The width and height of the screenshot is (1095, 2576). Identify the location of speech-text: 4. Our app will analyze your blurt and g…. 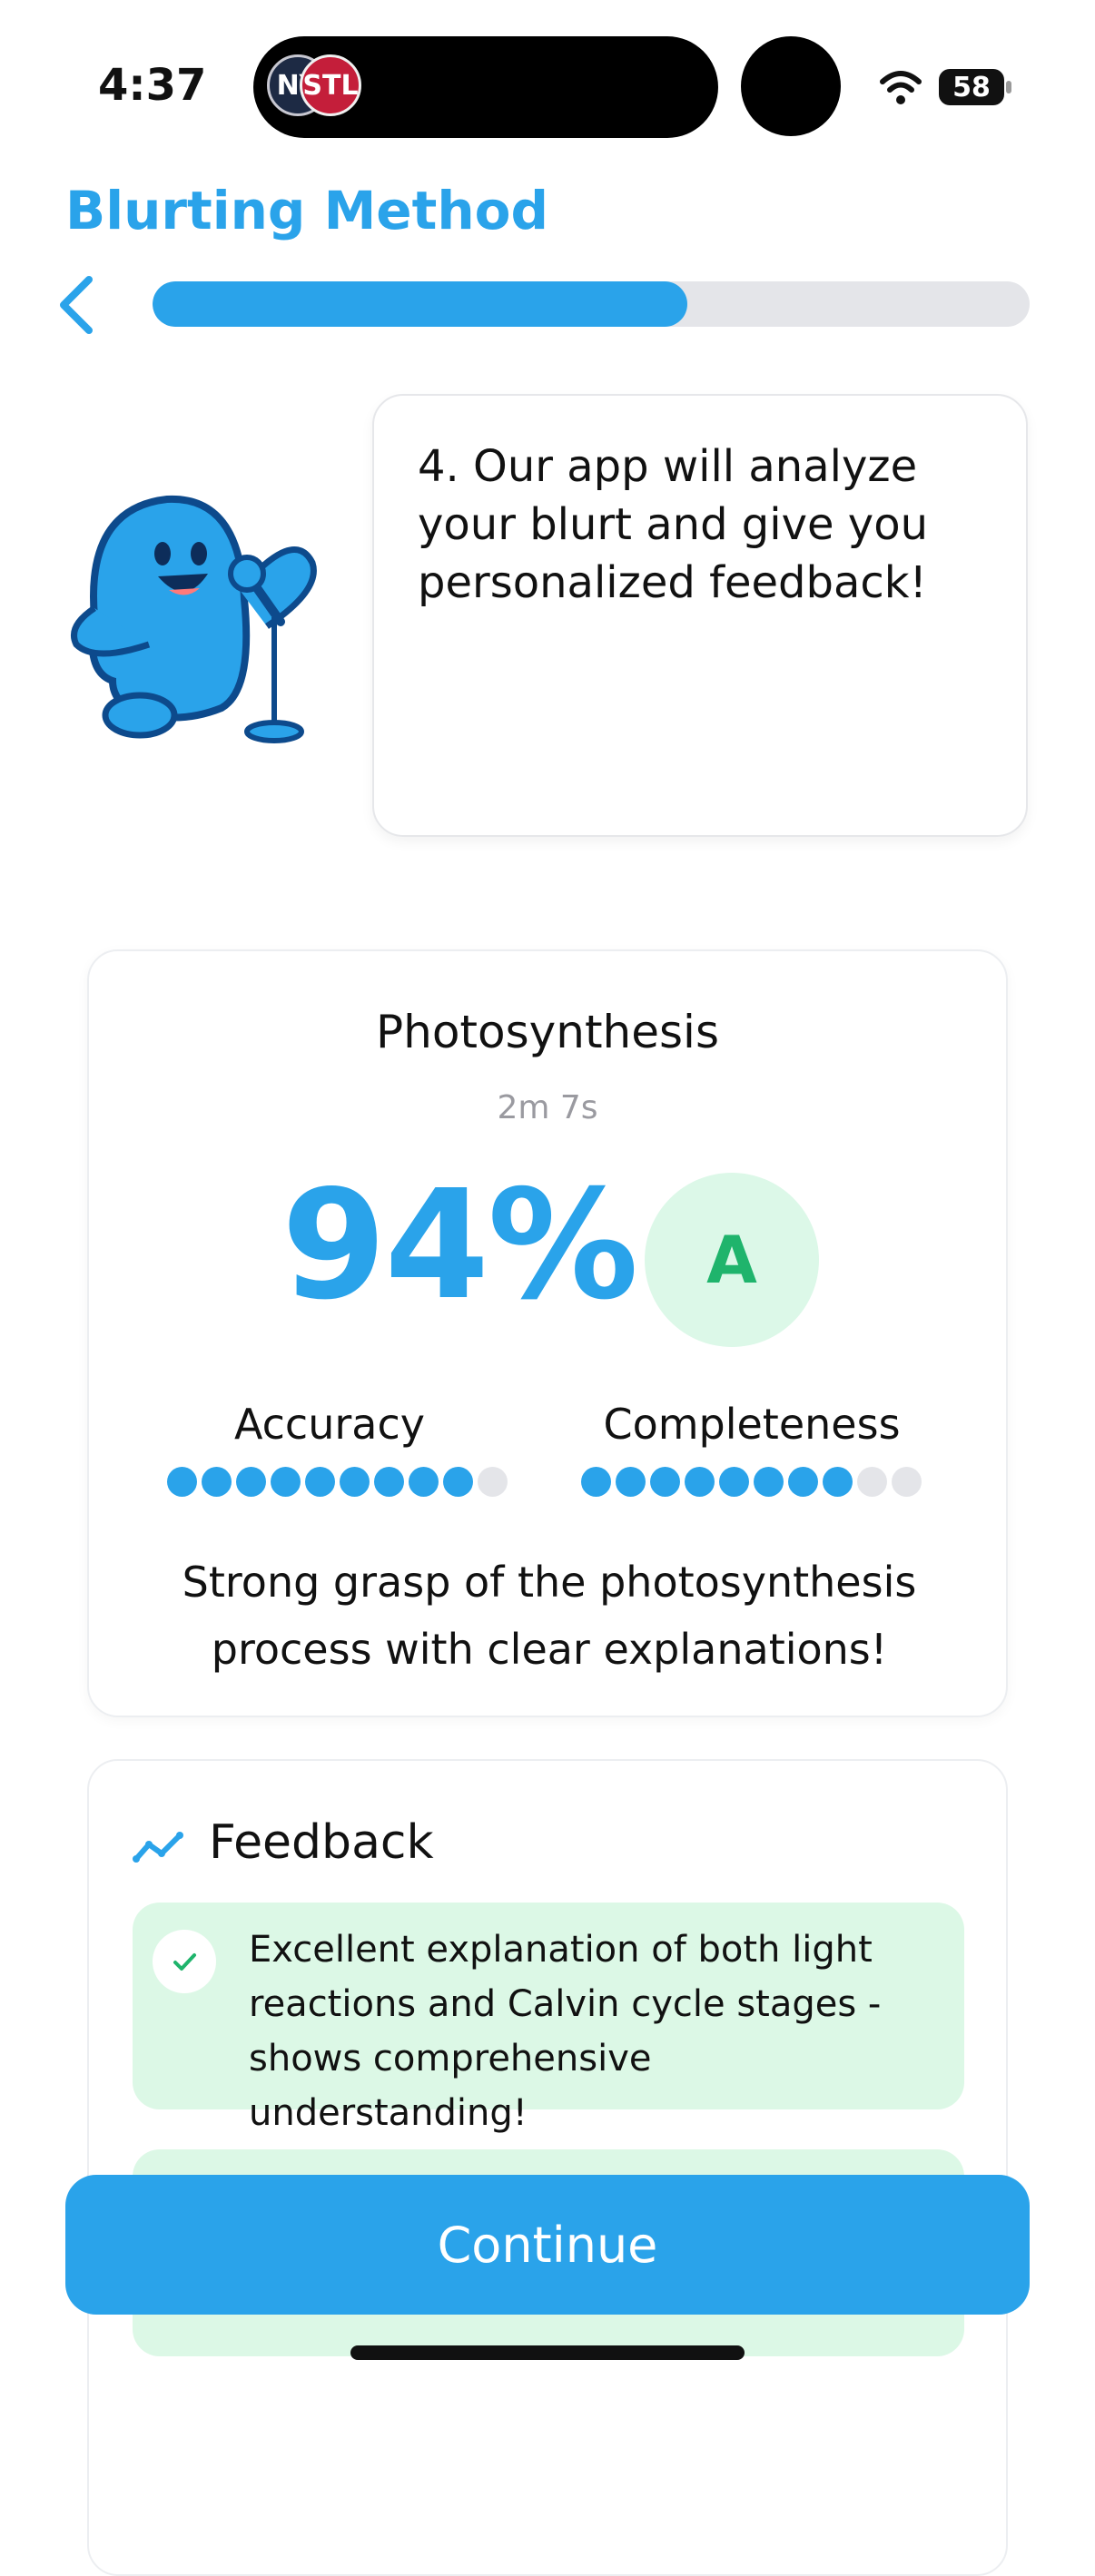
(673, 524).